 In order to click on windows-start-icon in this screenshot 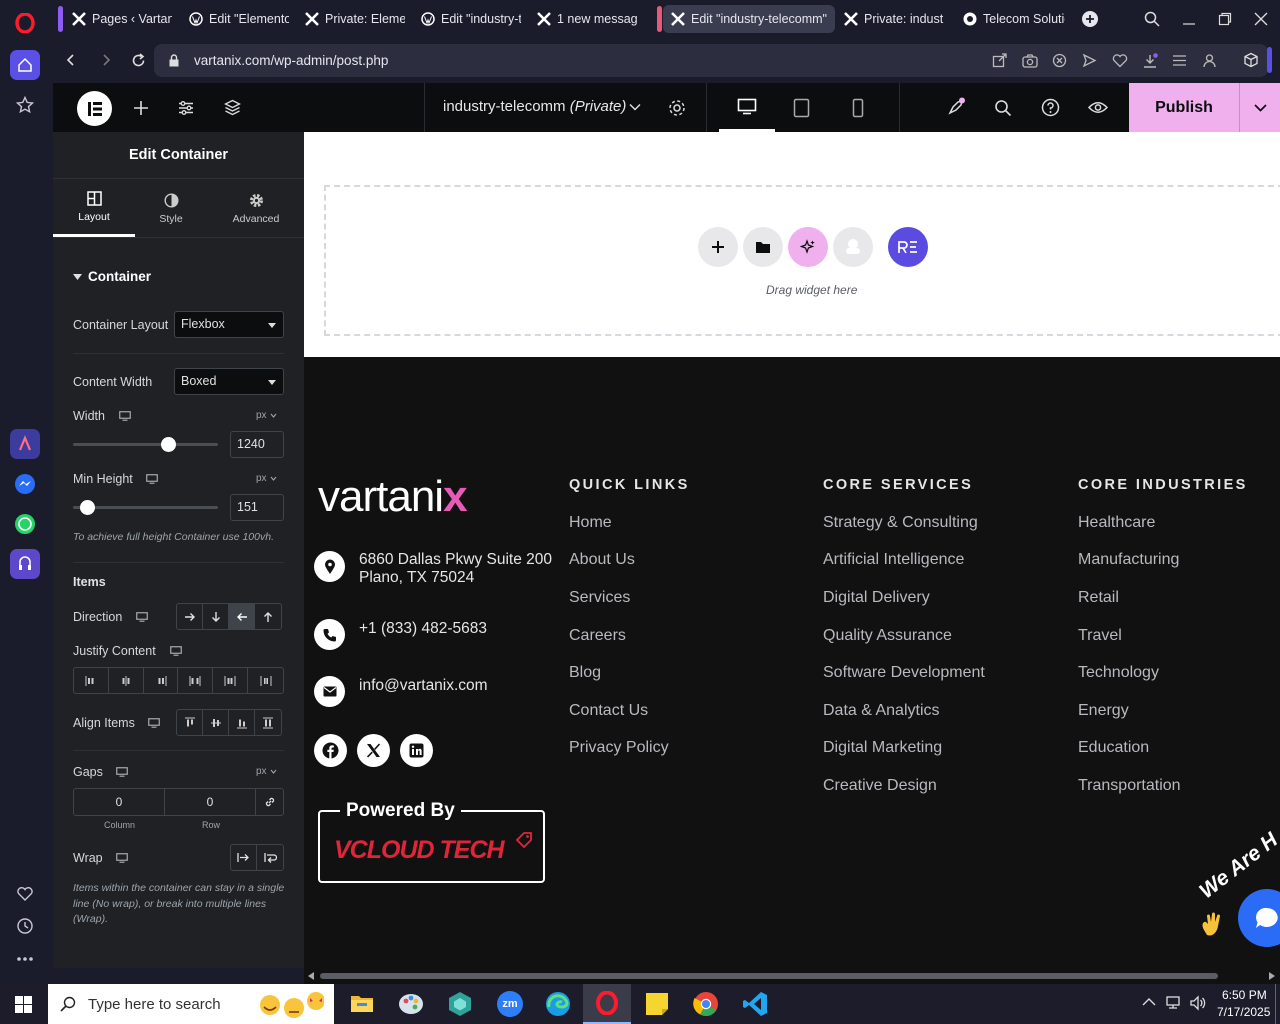, I will do `click(23, 1004)`.